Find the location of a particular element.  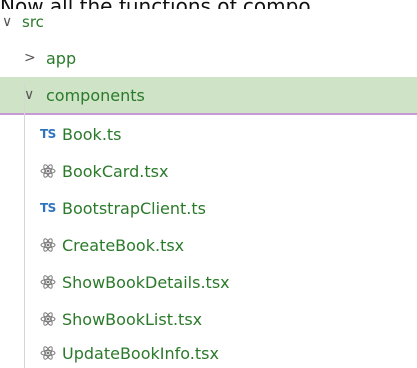

tree-item-file: TS BootstrapClient.ts is located at coordinates (208, 208).